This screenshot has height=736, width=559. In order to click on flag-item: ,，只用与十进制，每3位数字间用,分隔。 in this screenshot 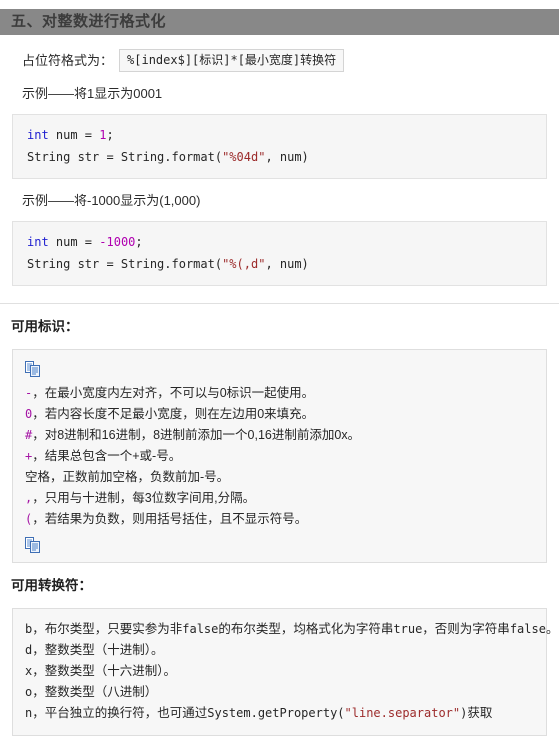, I will do `click(285, 498)`.